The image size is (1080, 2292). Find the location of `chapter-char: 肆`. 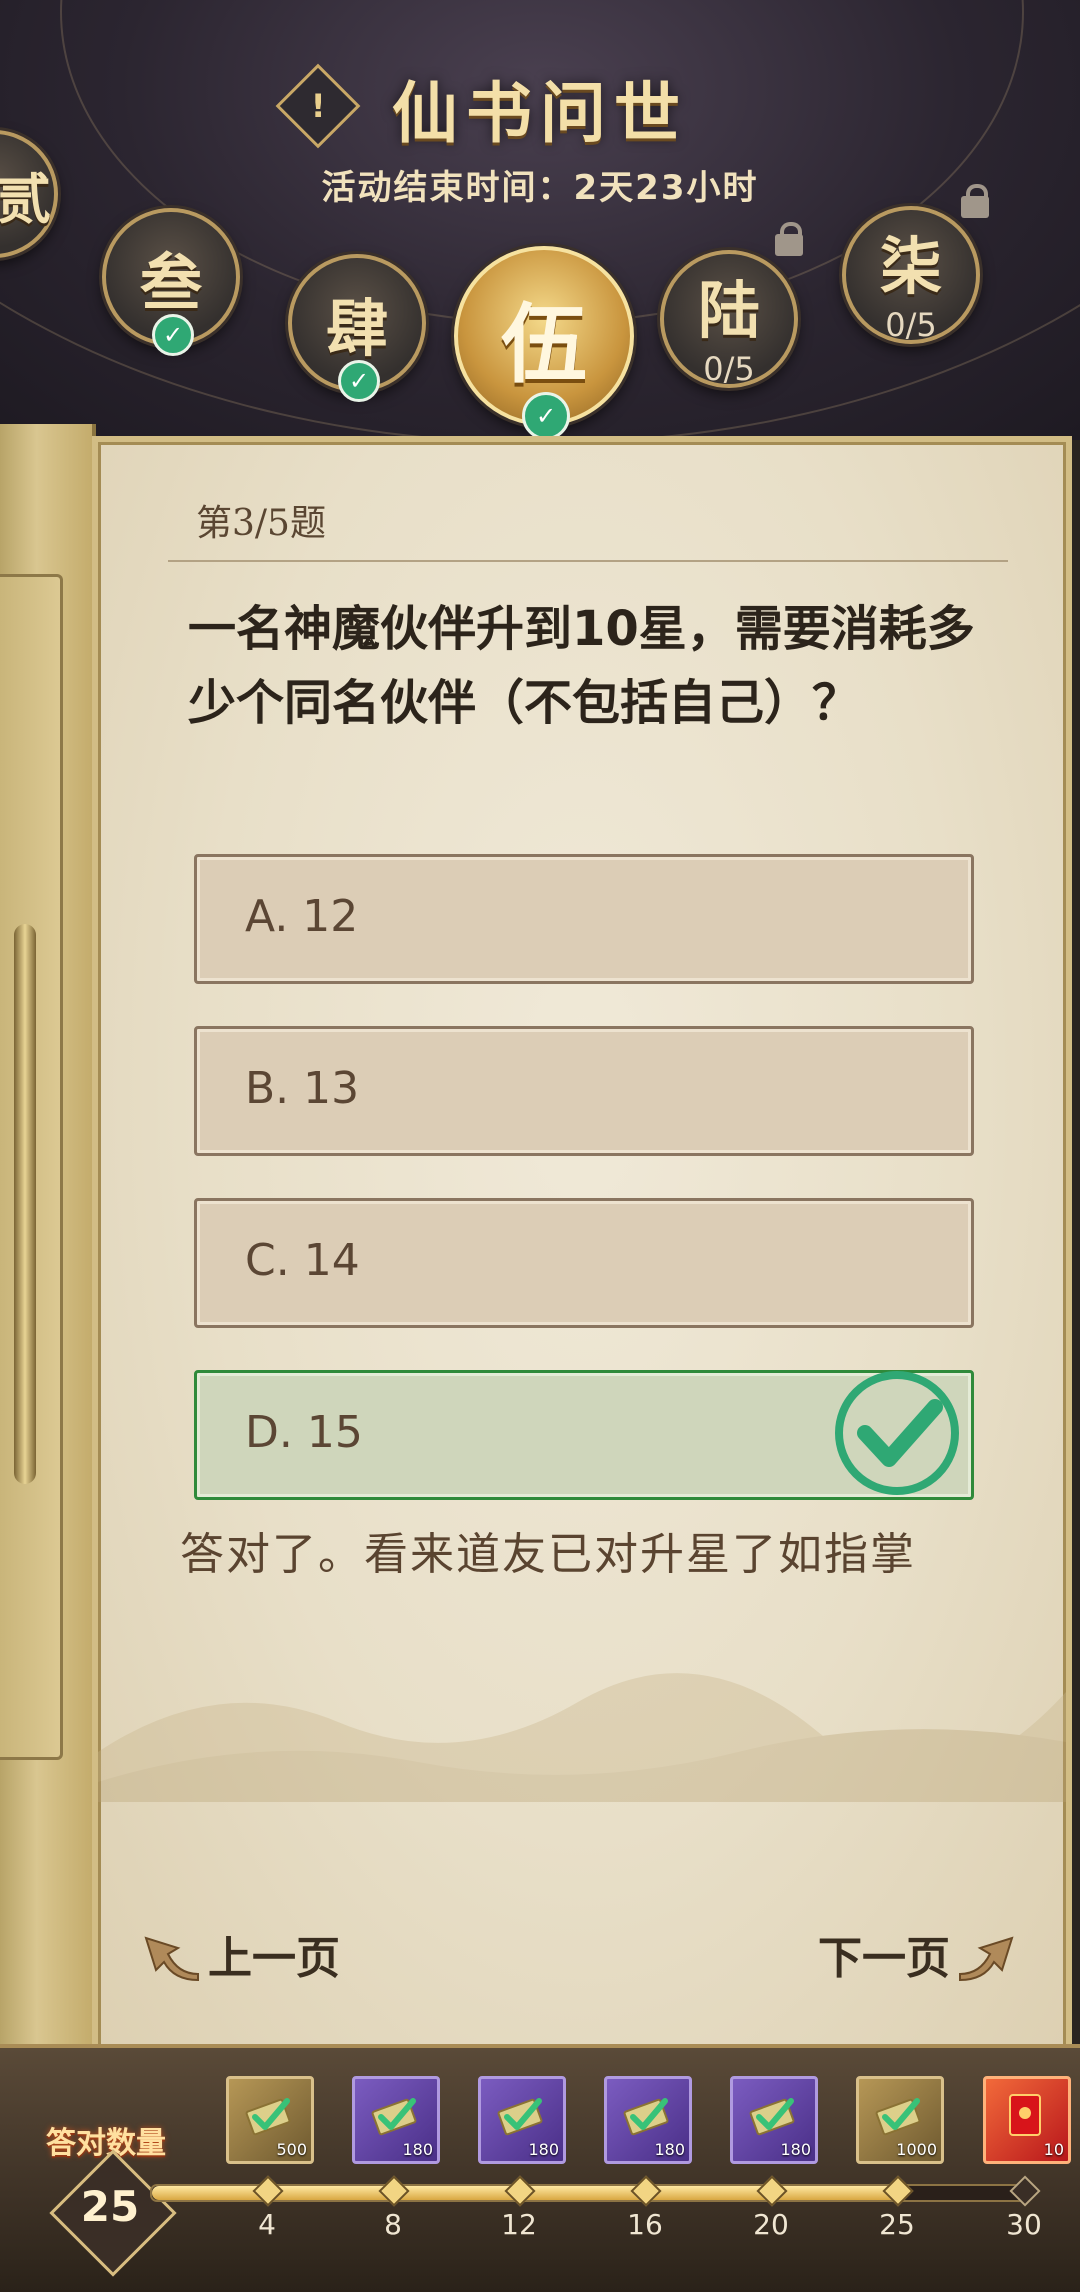

chapter-char: 肆 is located at coordinates (356, 328).